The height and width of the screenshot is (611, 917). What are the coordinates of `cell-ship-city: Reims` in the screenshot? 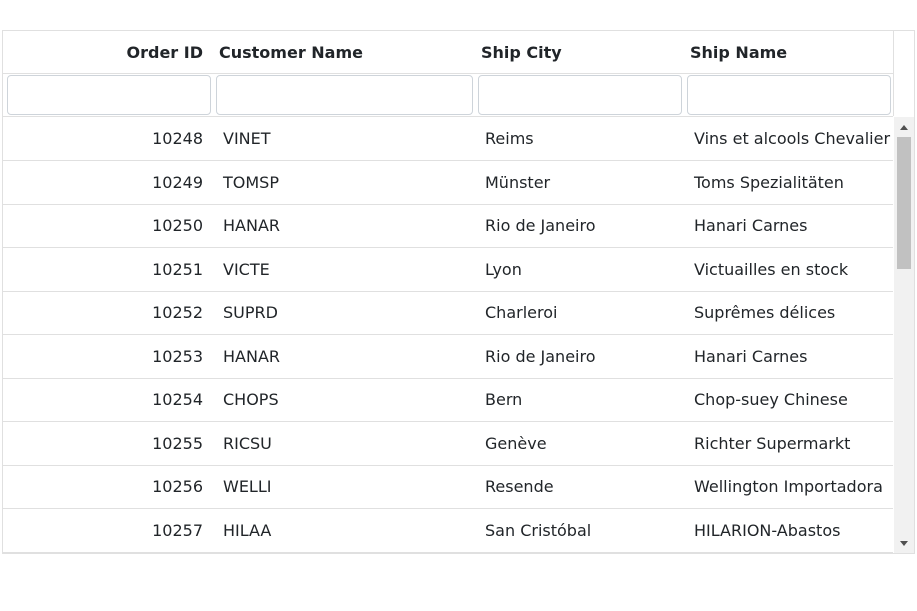 It's located at (509, 138).